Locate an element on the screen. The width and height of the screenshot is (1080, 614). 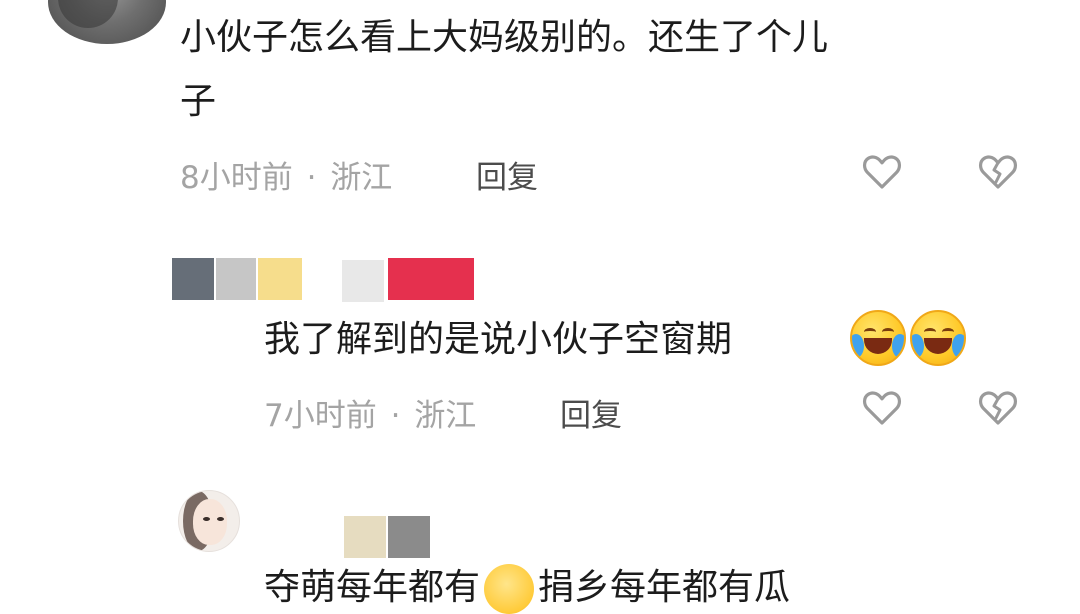
avatar-face is located at coordinates (210, 522).